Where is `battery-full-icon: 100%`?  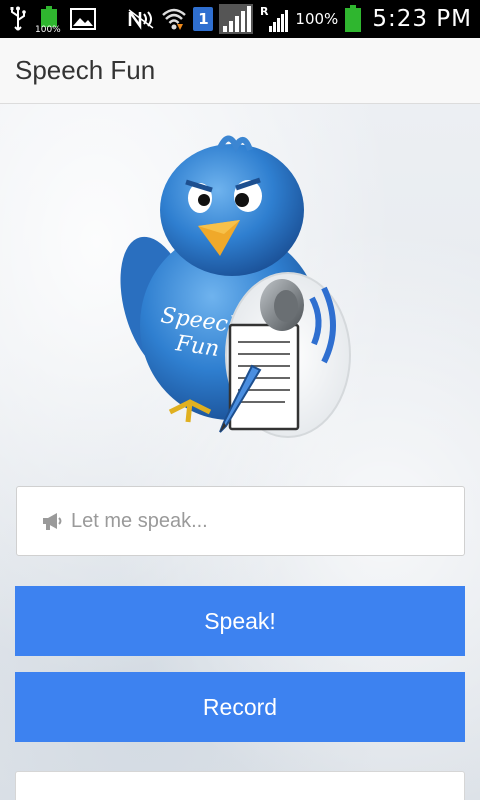 battery-full-icon: 100% is located at coordinates (48, 19).